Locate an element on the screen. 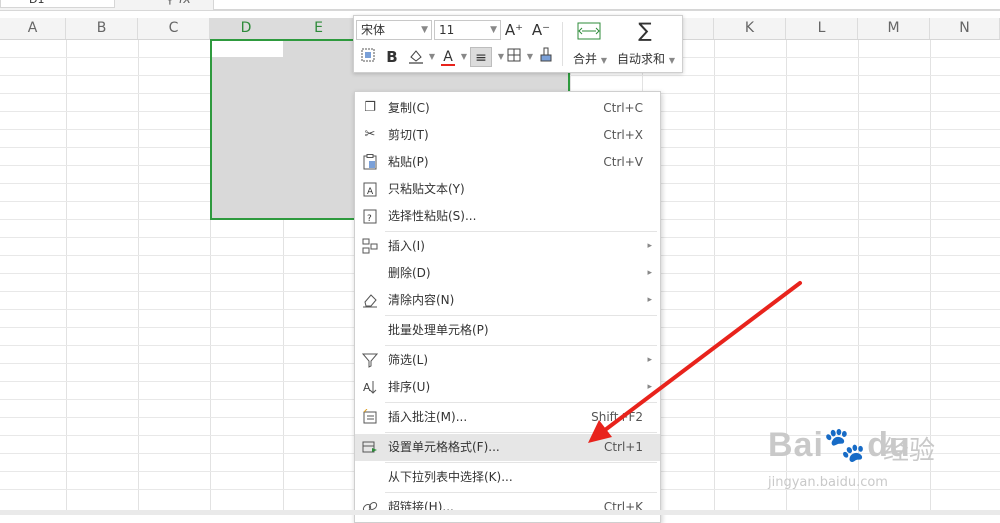 This screenshot has width=1000, height=523. sheet-tab-strip is located at coordinates (500, 512).